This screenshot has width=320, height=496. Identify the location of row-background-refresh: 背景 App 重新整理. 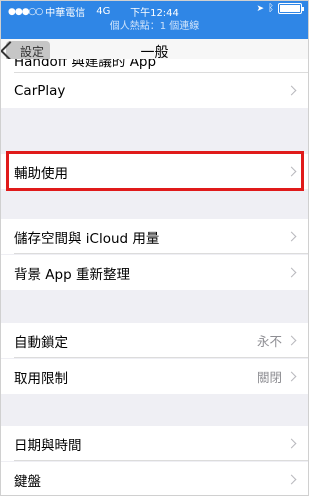
(154, 272).